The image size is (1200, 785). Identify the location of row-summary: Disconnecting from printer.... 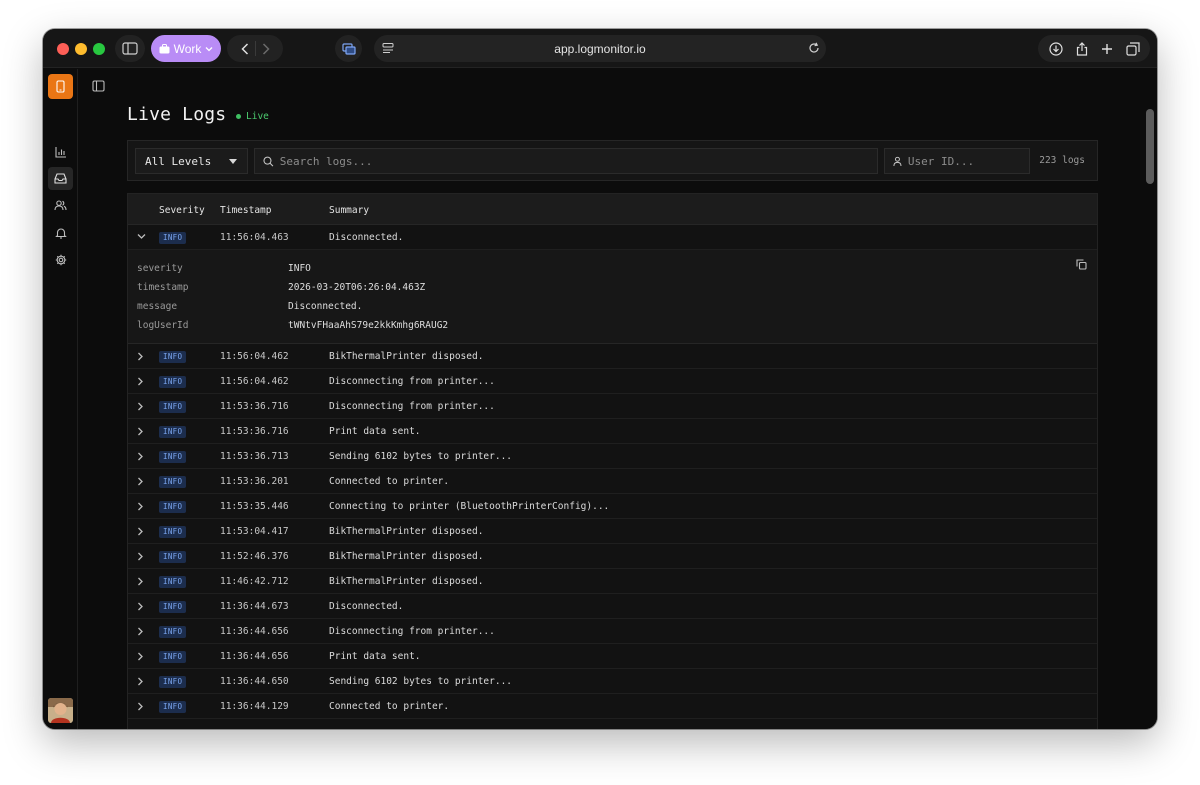
(412, 631).